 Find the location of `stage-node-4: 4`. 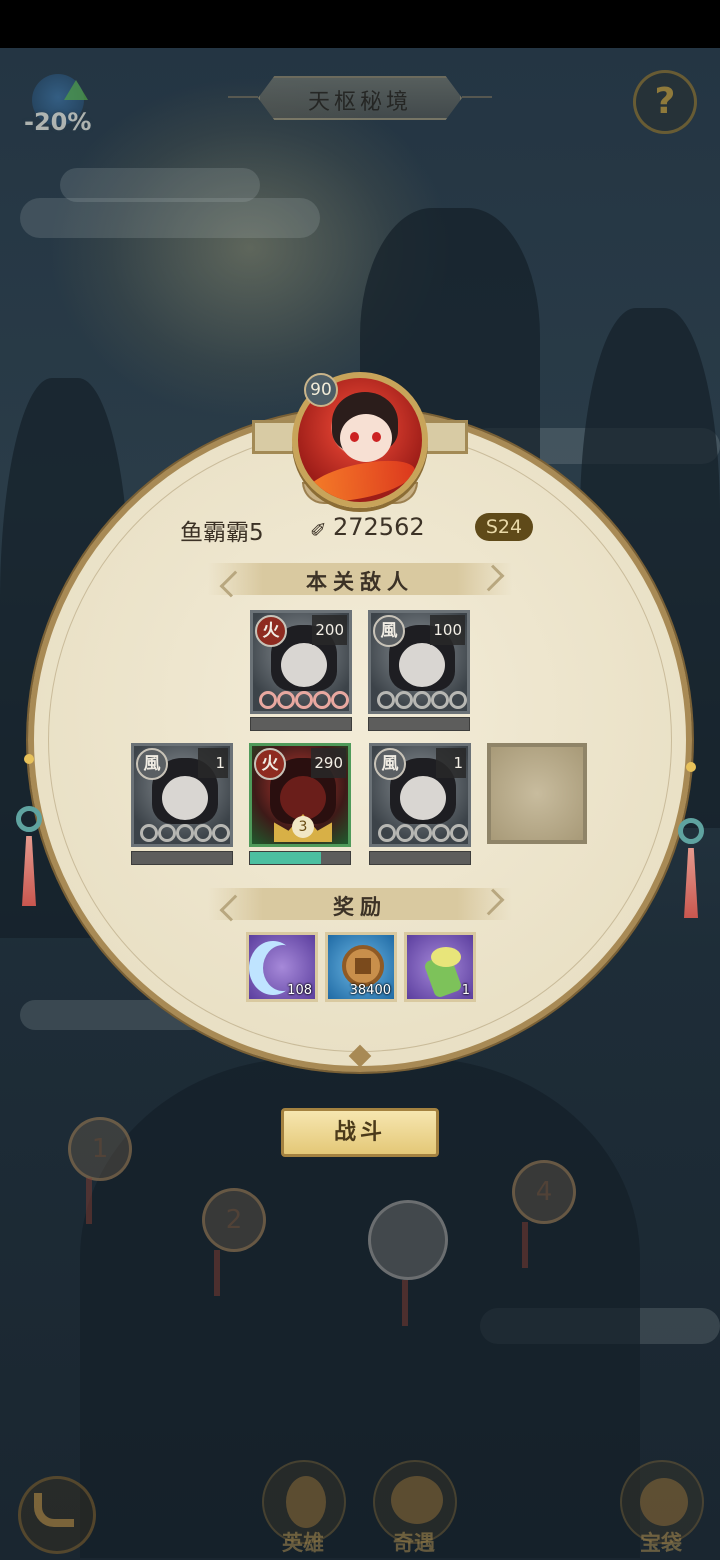

stage-node-4: 4 is located at coordinates (544, 1192).